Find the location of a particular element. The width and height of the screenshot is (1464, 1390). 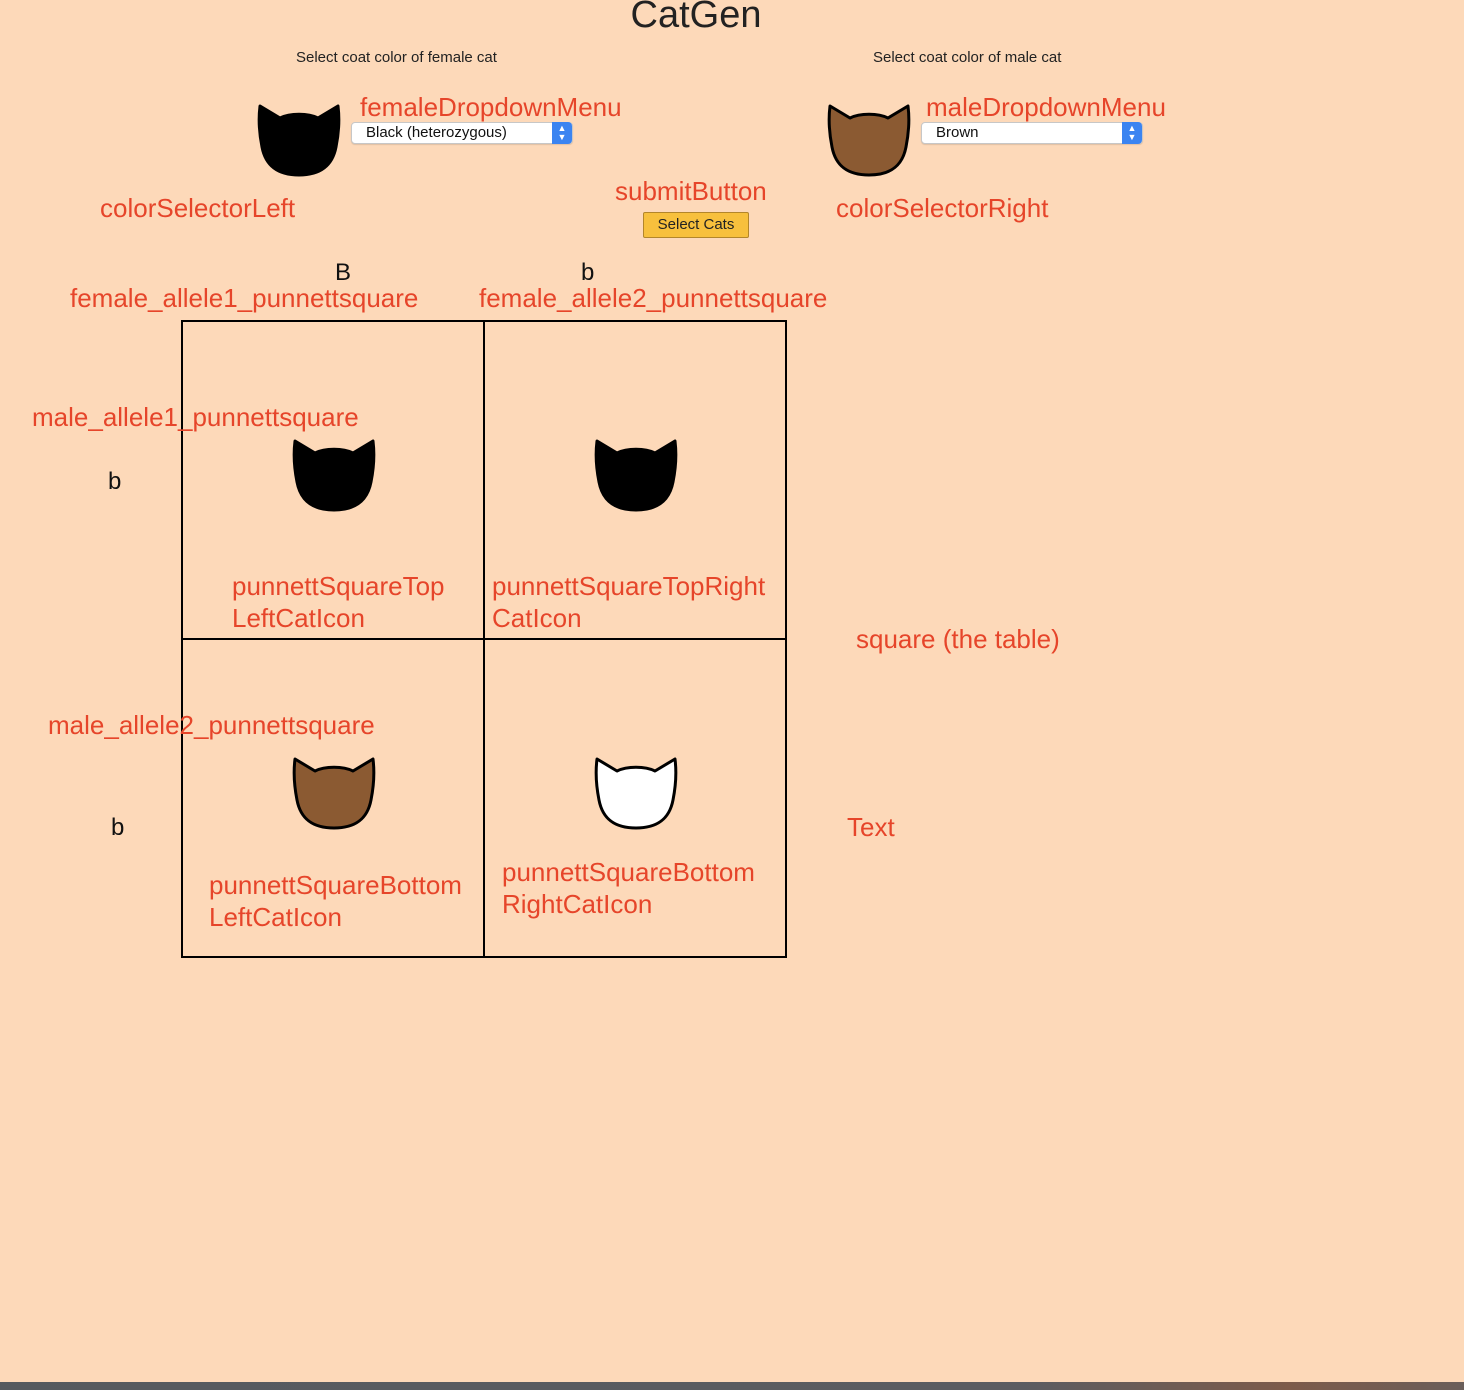

male-color-prompt: Select coat color of male cat is located at coordinates (967, 57).